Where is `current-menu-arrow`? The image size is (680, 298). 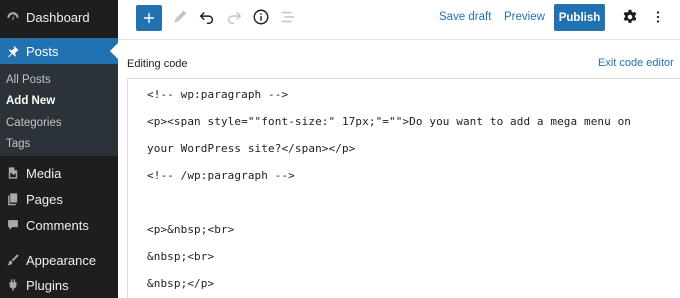
current-menu-arrow is located at coordinates (114, 51).